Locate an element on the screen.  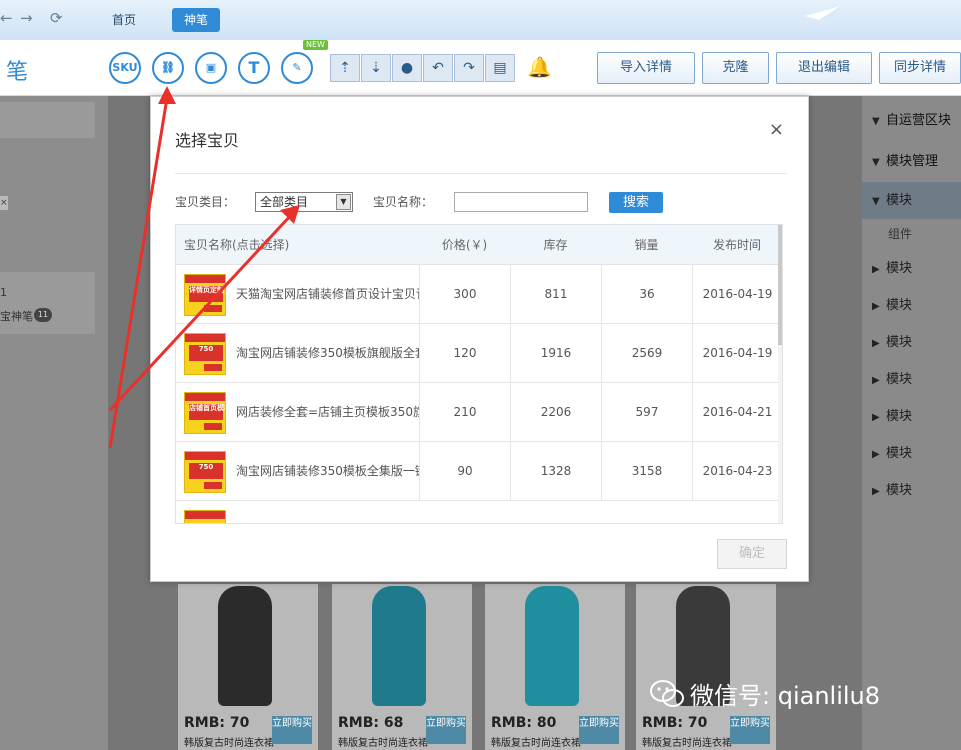
sync-details-button: 同步详情 is located at coordinates (920, 68).